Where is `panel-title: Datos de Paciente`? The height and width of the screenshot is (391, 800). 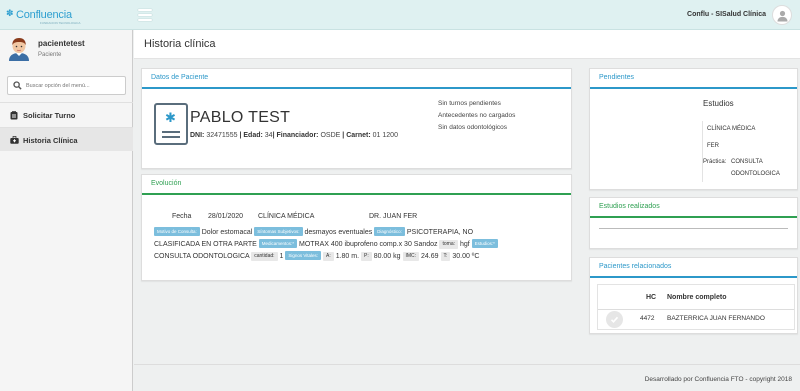 panel-title: Datos de Paciente is located at coordinates (356, 79).